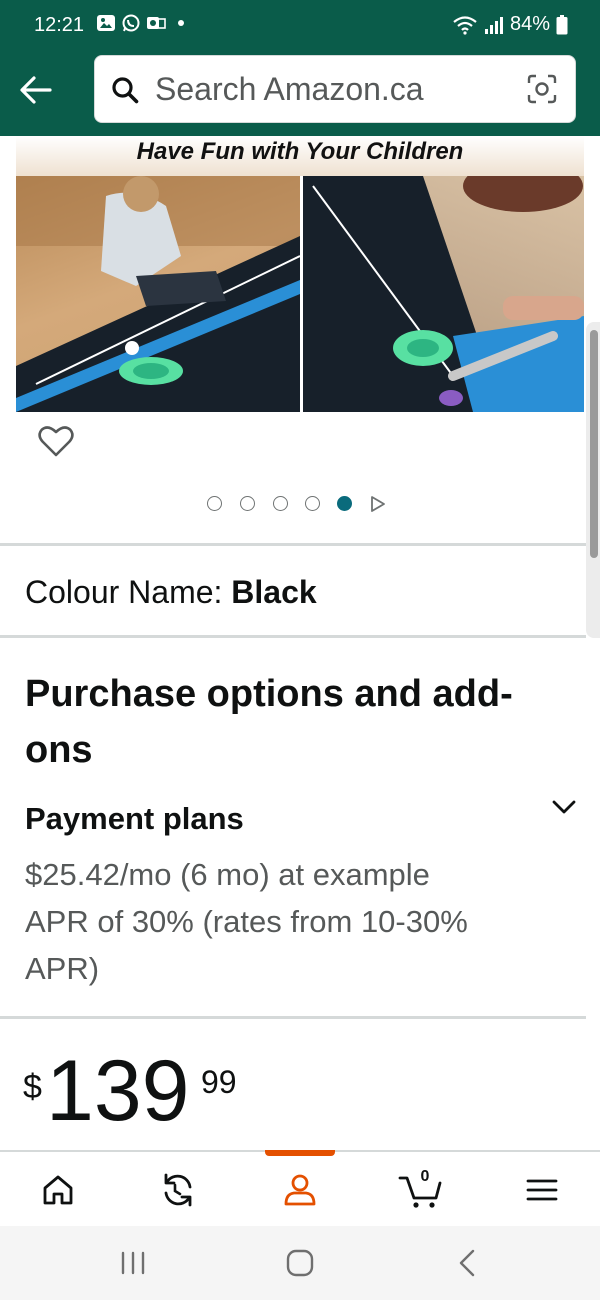 The width and height of the screenshot is (600, 1300). I want to click on wifi-icon, so click(465, 25).